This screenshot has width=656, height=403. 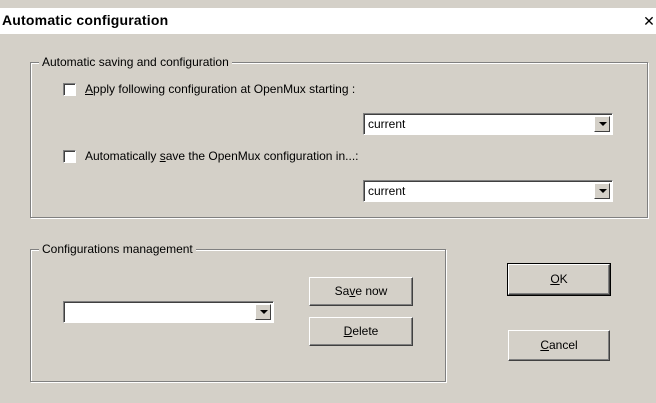 I want to click on save-now-button: Save now, so click(x=361, y=291).